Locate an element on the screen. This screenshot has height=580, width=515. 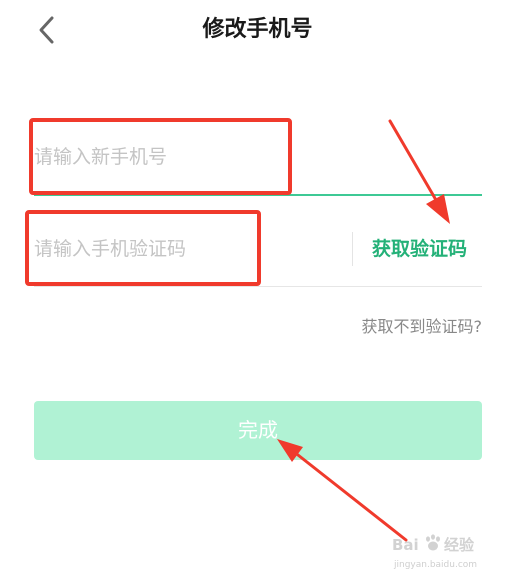
svg-text: Bai is located at coordinates (405, 545).